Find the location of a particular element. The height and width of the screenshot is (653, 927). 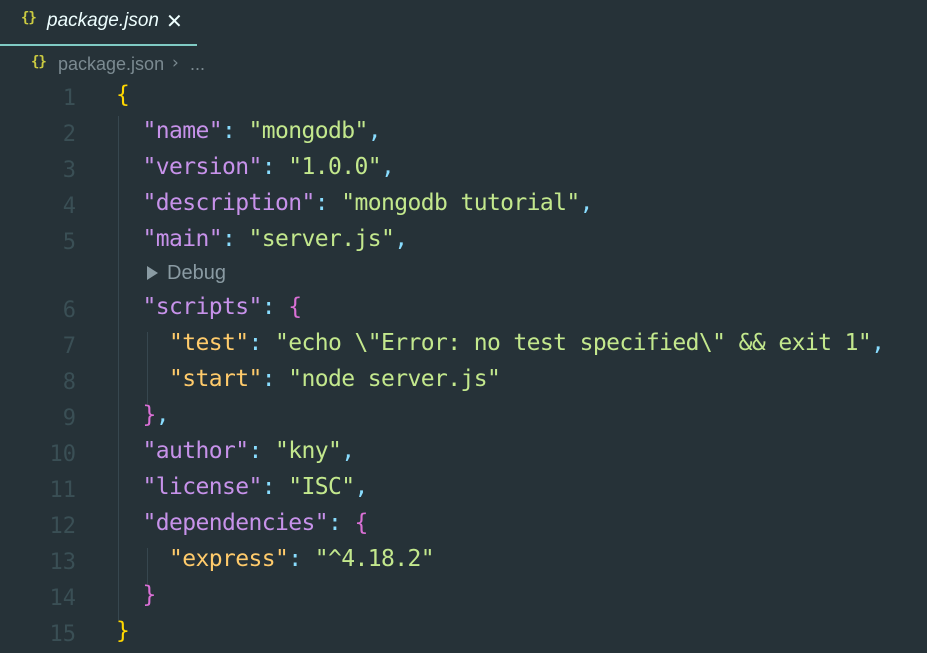

line-number: 14 is located at coordinates (63, 598).